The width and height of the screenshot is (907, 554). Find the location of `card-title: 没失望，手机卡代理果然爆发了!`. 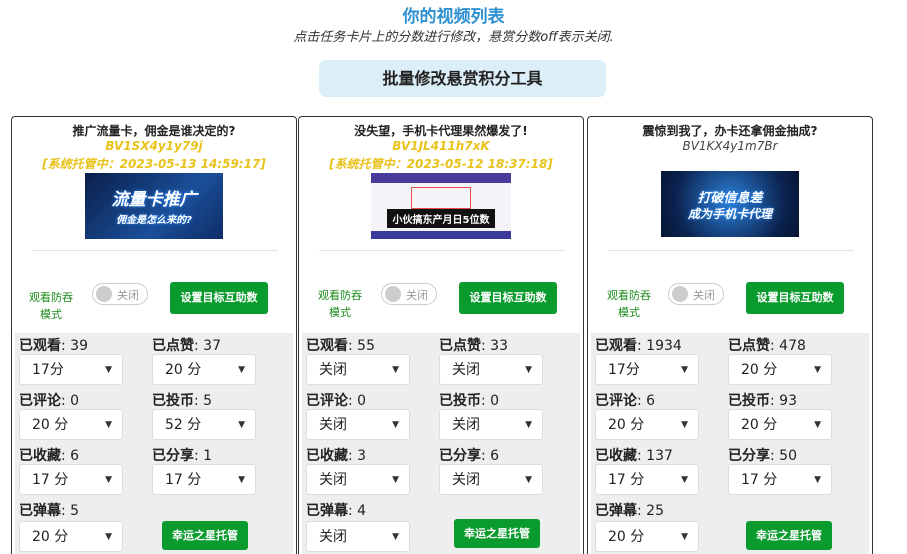

card-title: 没失望，手机卡代理果然爆发了! is located at coordinates (441, 131).